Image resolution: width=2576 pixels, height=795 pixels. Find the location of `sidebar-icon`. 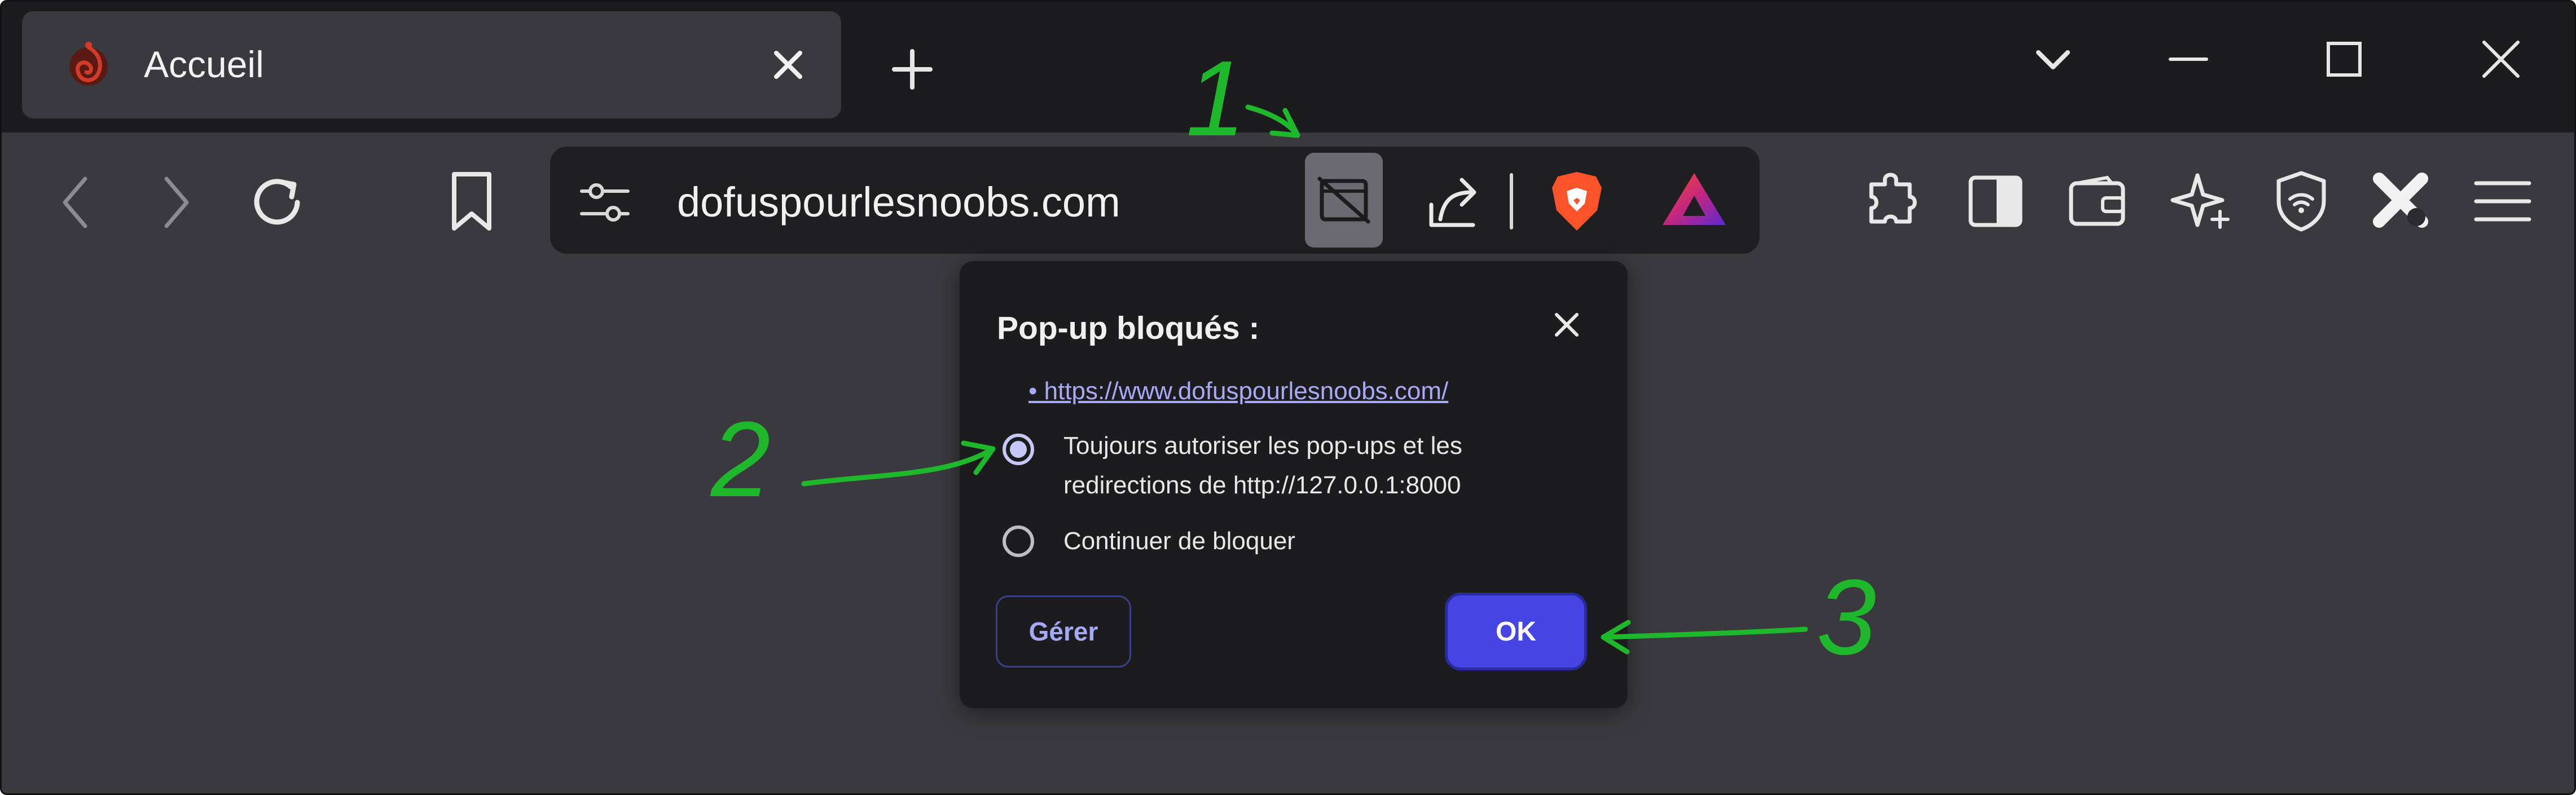

sidebar-icon is located at coordinates (1995, 201).